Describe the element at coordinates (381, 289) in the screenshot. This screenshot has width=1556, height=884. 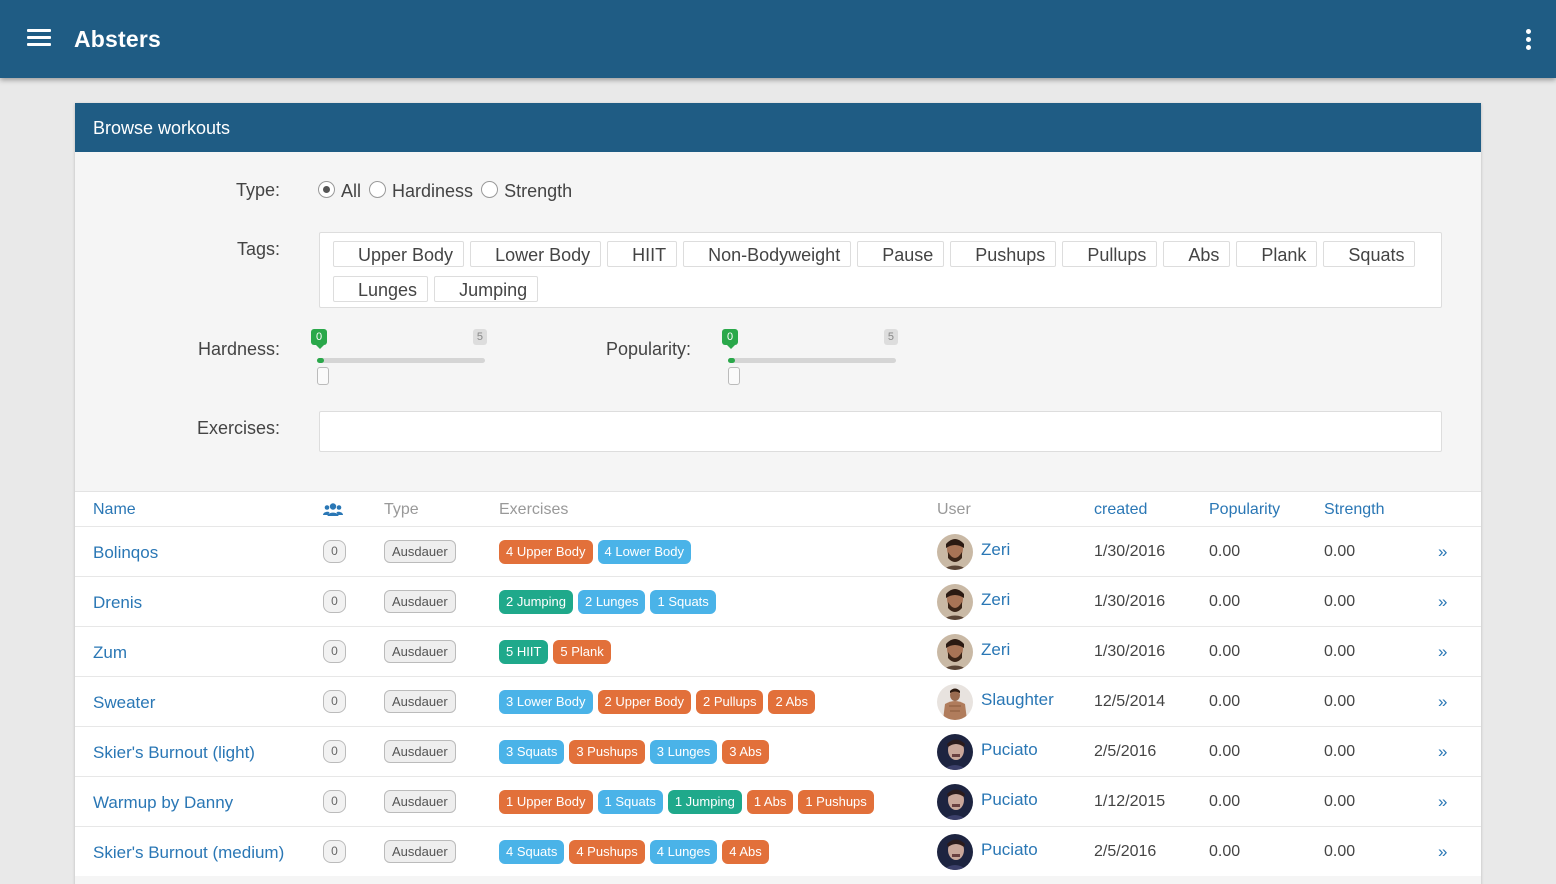
I see `tag-chip: Lunges` at that location.